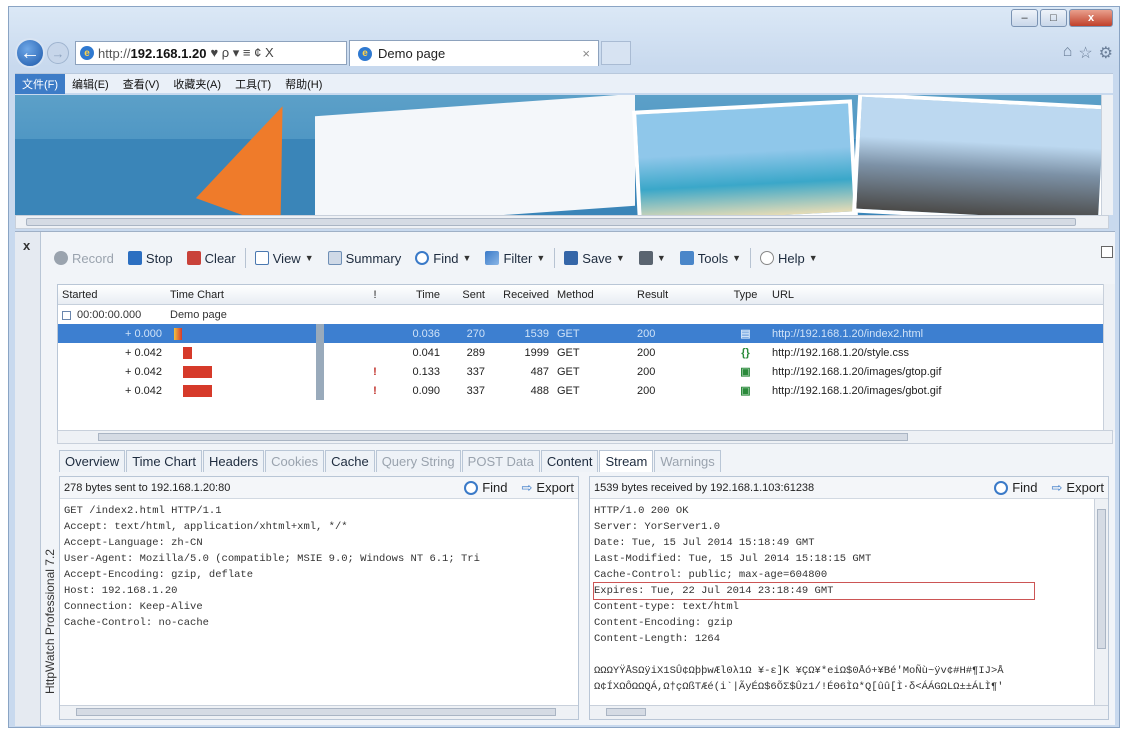 The height and width of the screenshot is (731, 1128). I want to click on record-button: Record, so click(84, 258).